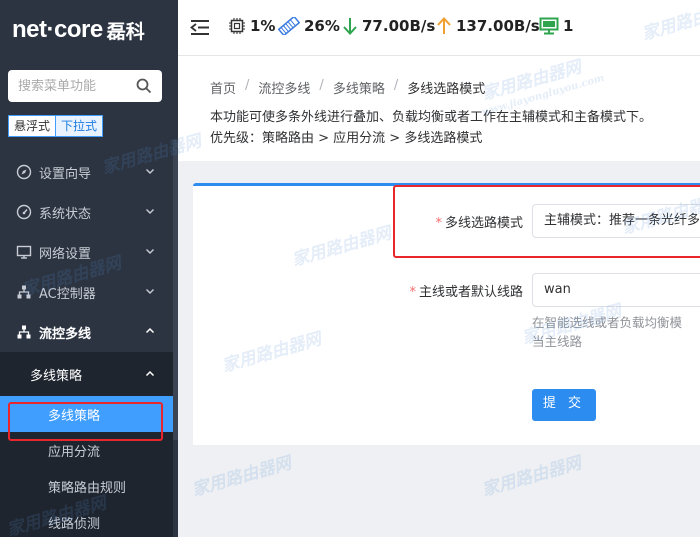 Image resolution: width=700 pixels, height=537 pixels. I want to click on breadcrumb: 首页 / 流控多线 / 多线策略 / 多线选路模式, so click(455, 87).